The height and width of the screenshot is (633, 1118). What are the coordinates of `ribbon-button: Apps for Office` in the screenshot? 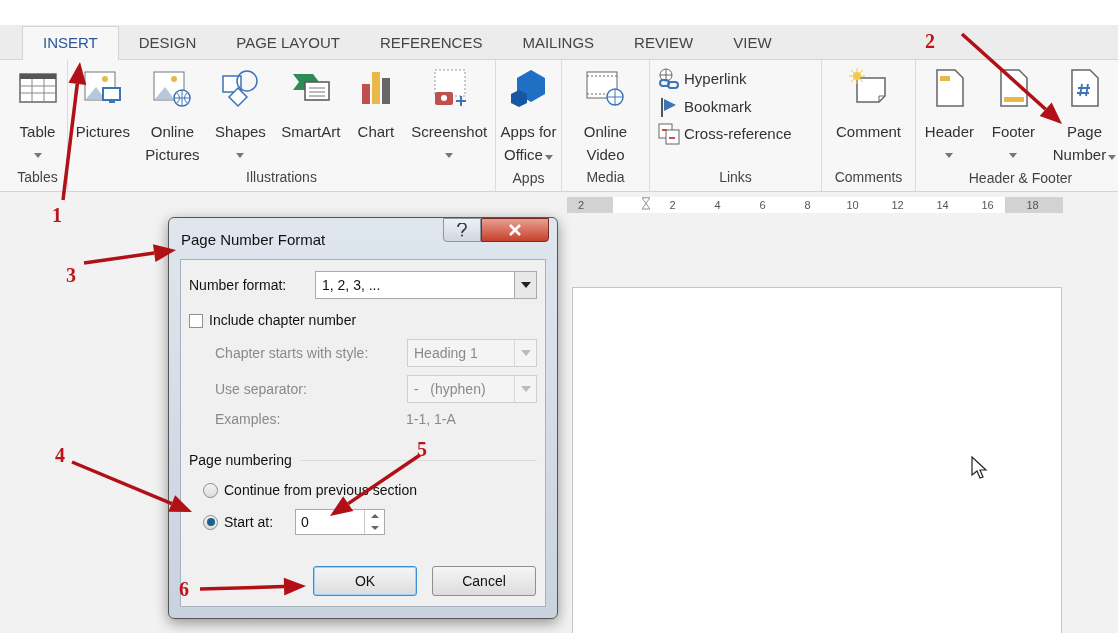 It's located at (528, 114).